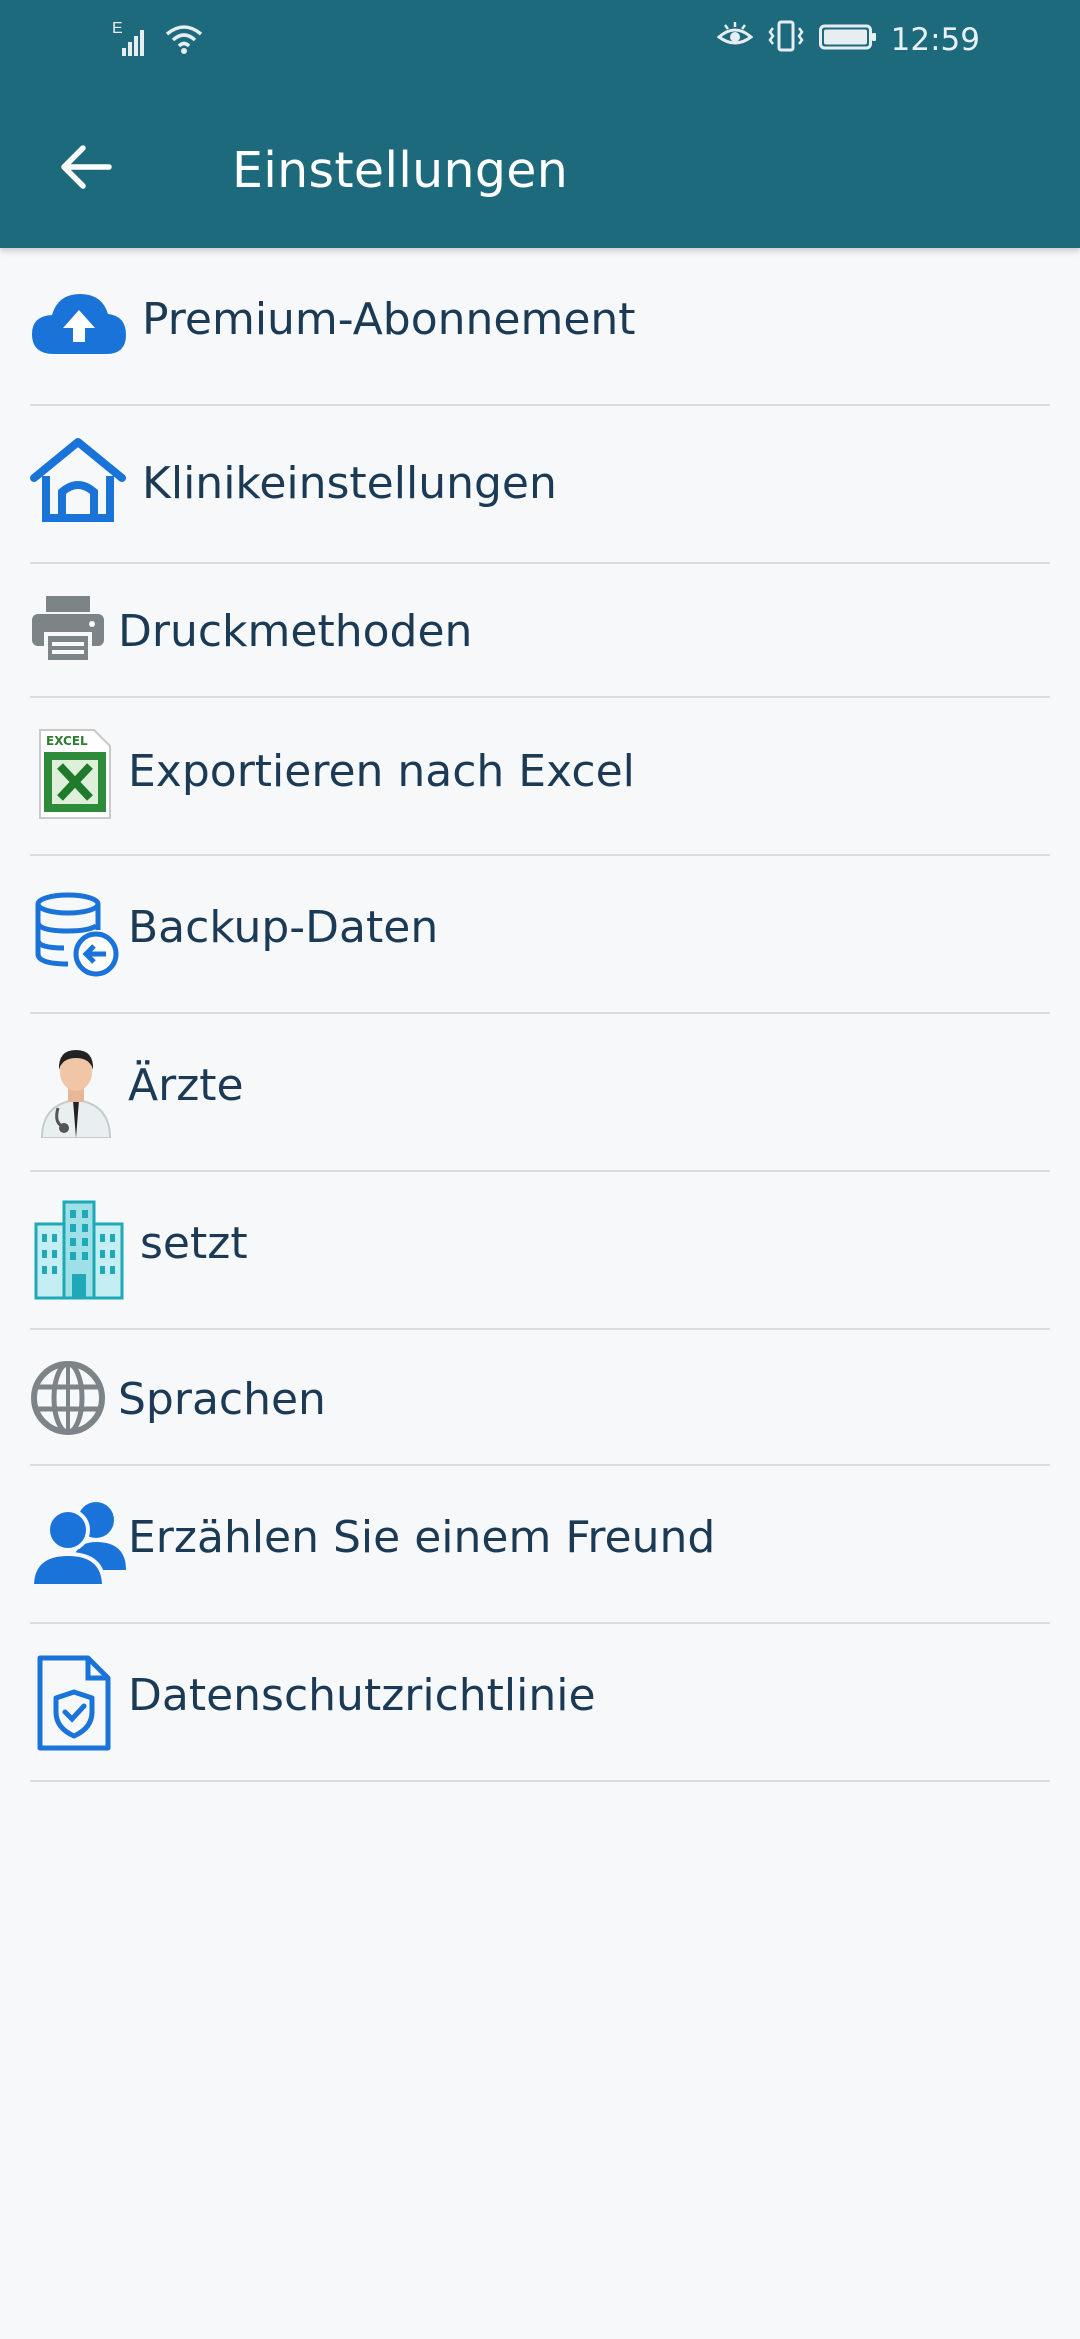  Describe the element at coordinates (67, 741) in the screenshot. I see `excel-icon-text: EXCEL` at that location.